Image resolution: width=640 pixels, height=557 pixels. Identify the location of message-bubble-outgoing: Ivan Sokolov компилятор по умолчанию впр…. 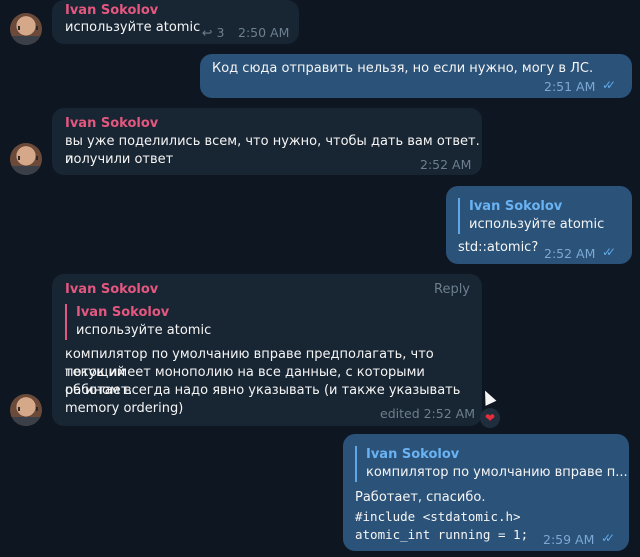
(486, 492).